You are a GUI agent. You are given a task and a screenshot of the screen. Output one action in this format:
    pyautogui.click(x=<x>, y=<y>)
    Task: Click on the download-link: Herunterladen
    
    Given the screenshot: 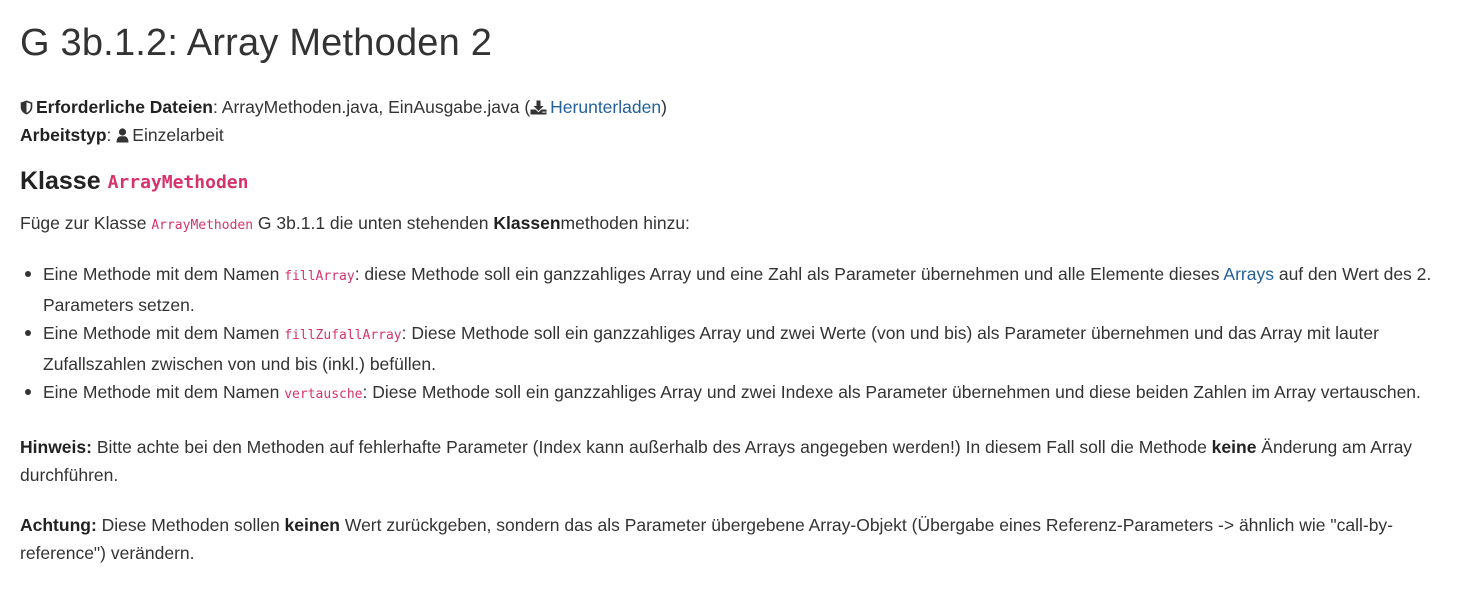 What is the action you would take?
    pyautogui.click(x=595, y=107)
    